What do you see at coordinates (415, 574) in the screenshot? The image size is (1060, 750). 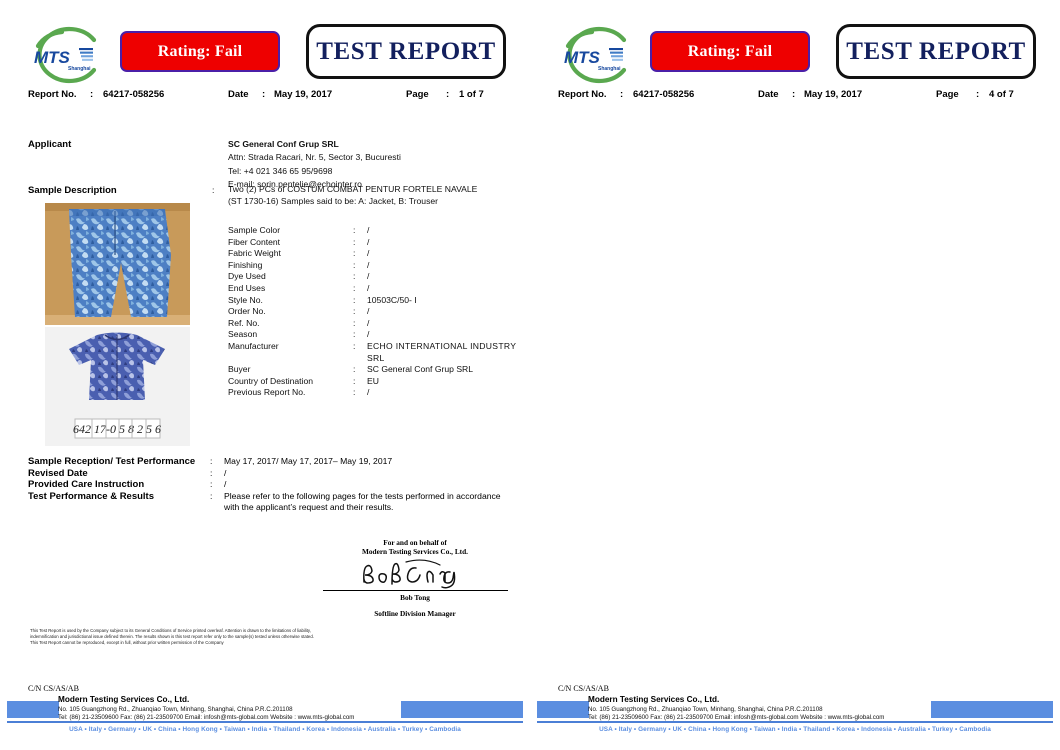 I see `signature-image` at bounding box center [415, 574].